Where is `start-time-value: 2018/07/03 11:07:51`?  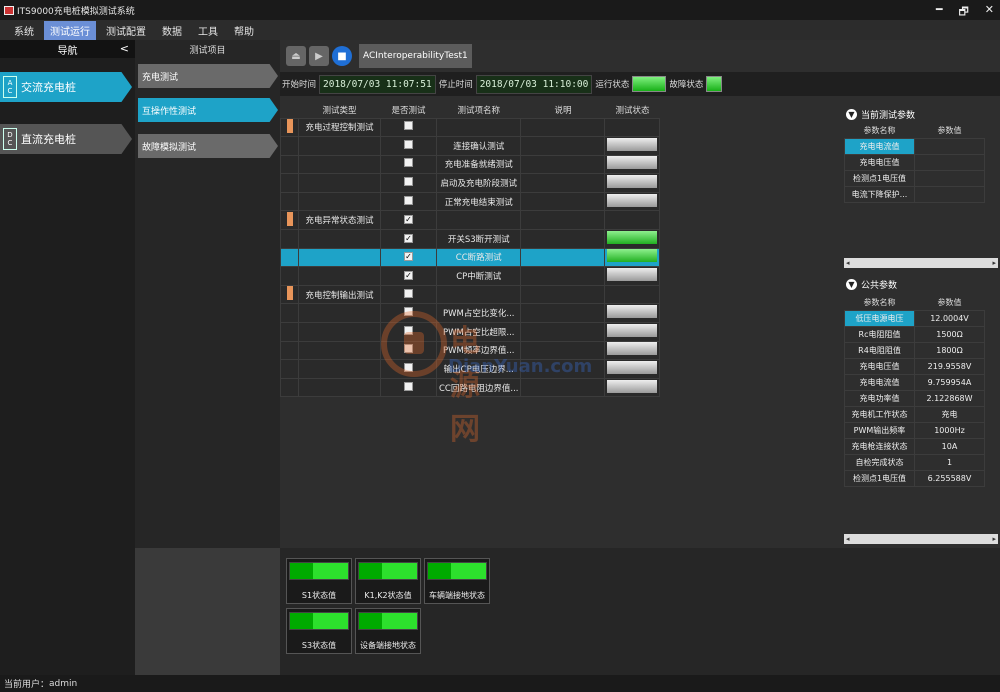
start-time-value: 2018/07/03 11:07:51 is located at coordinates (377, 84).